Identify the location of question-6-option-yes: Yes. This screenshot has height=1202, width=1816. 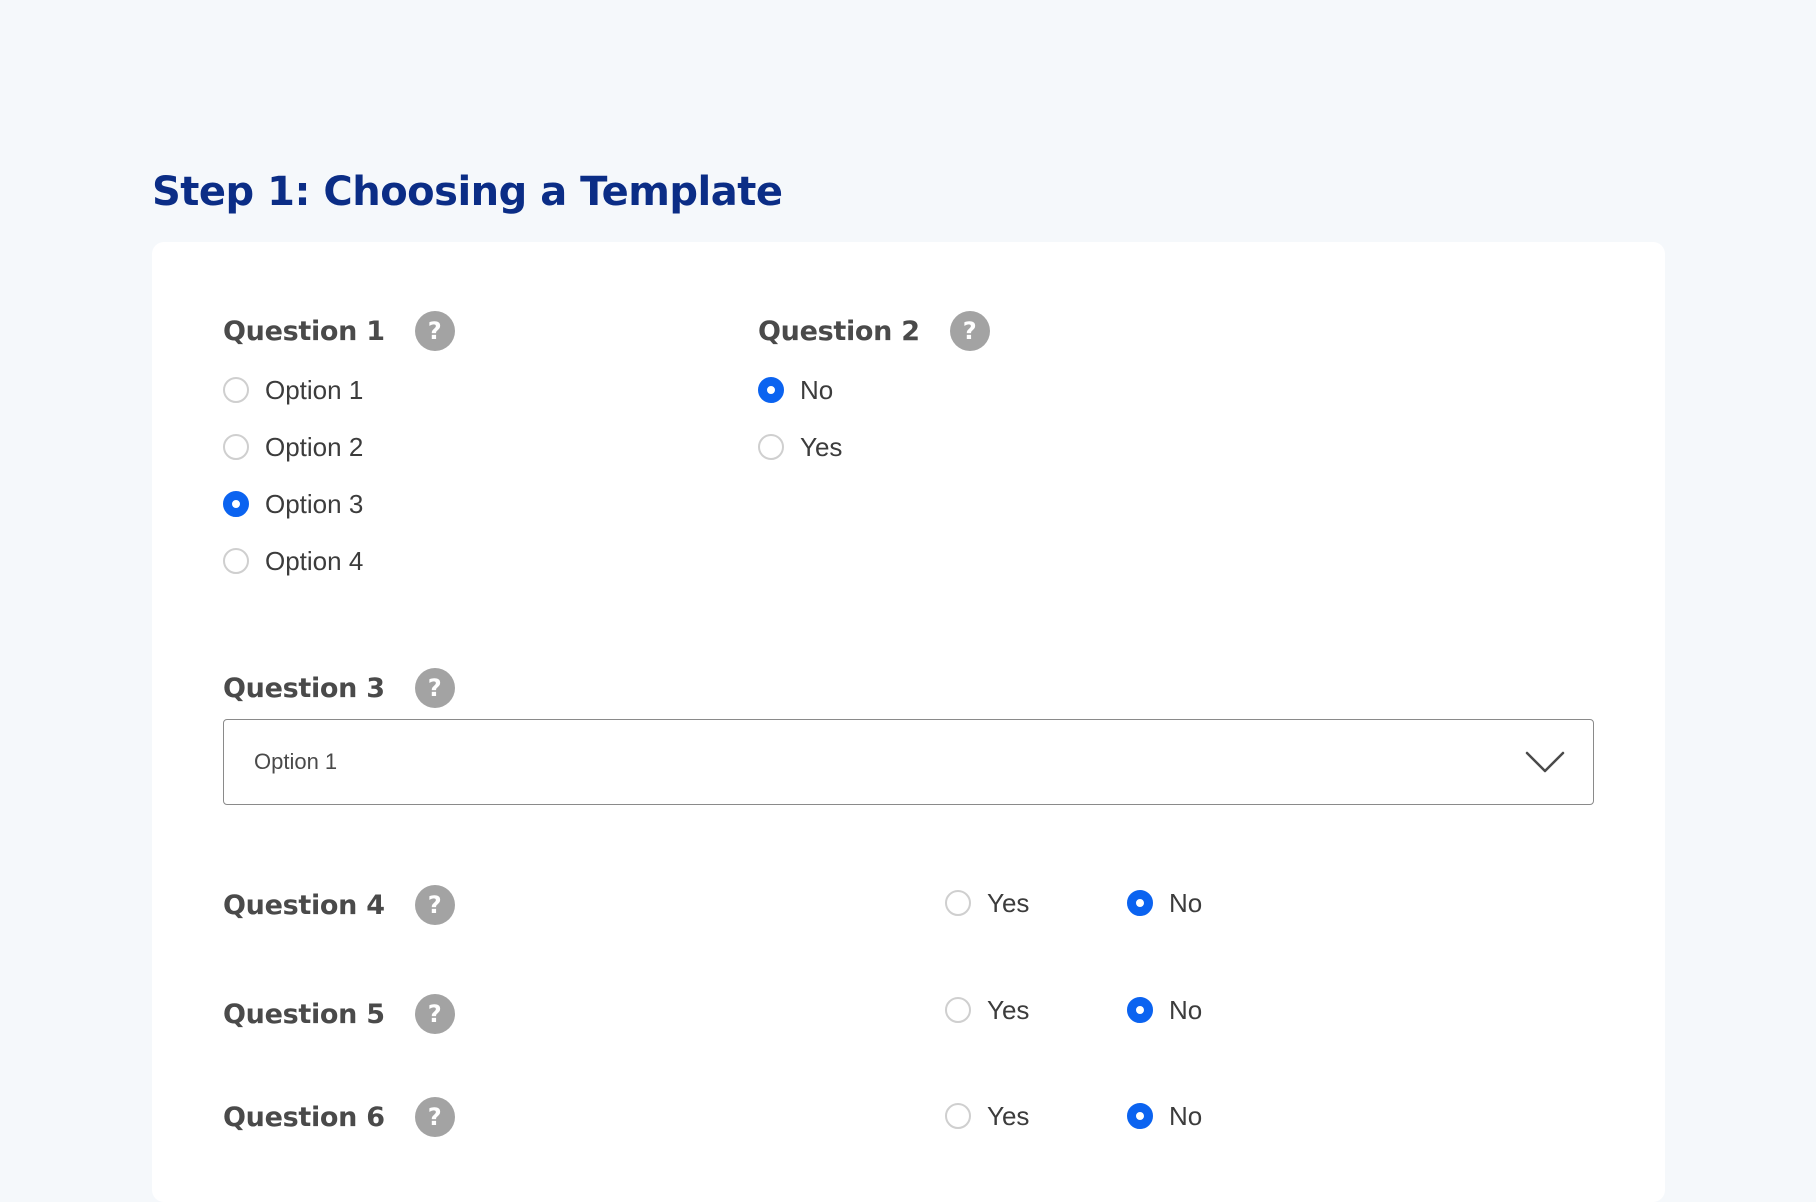
(987, 1116).